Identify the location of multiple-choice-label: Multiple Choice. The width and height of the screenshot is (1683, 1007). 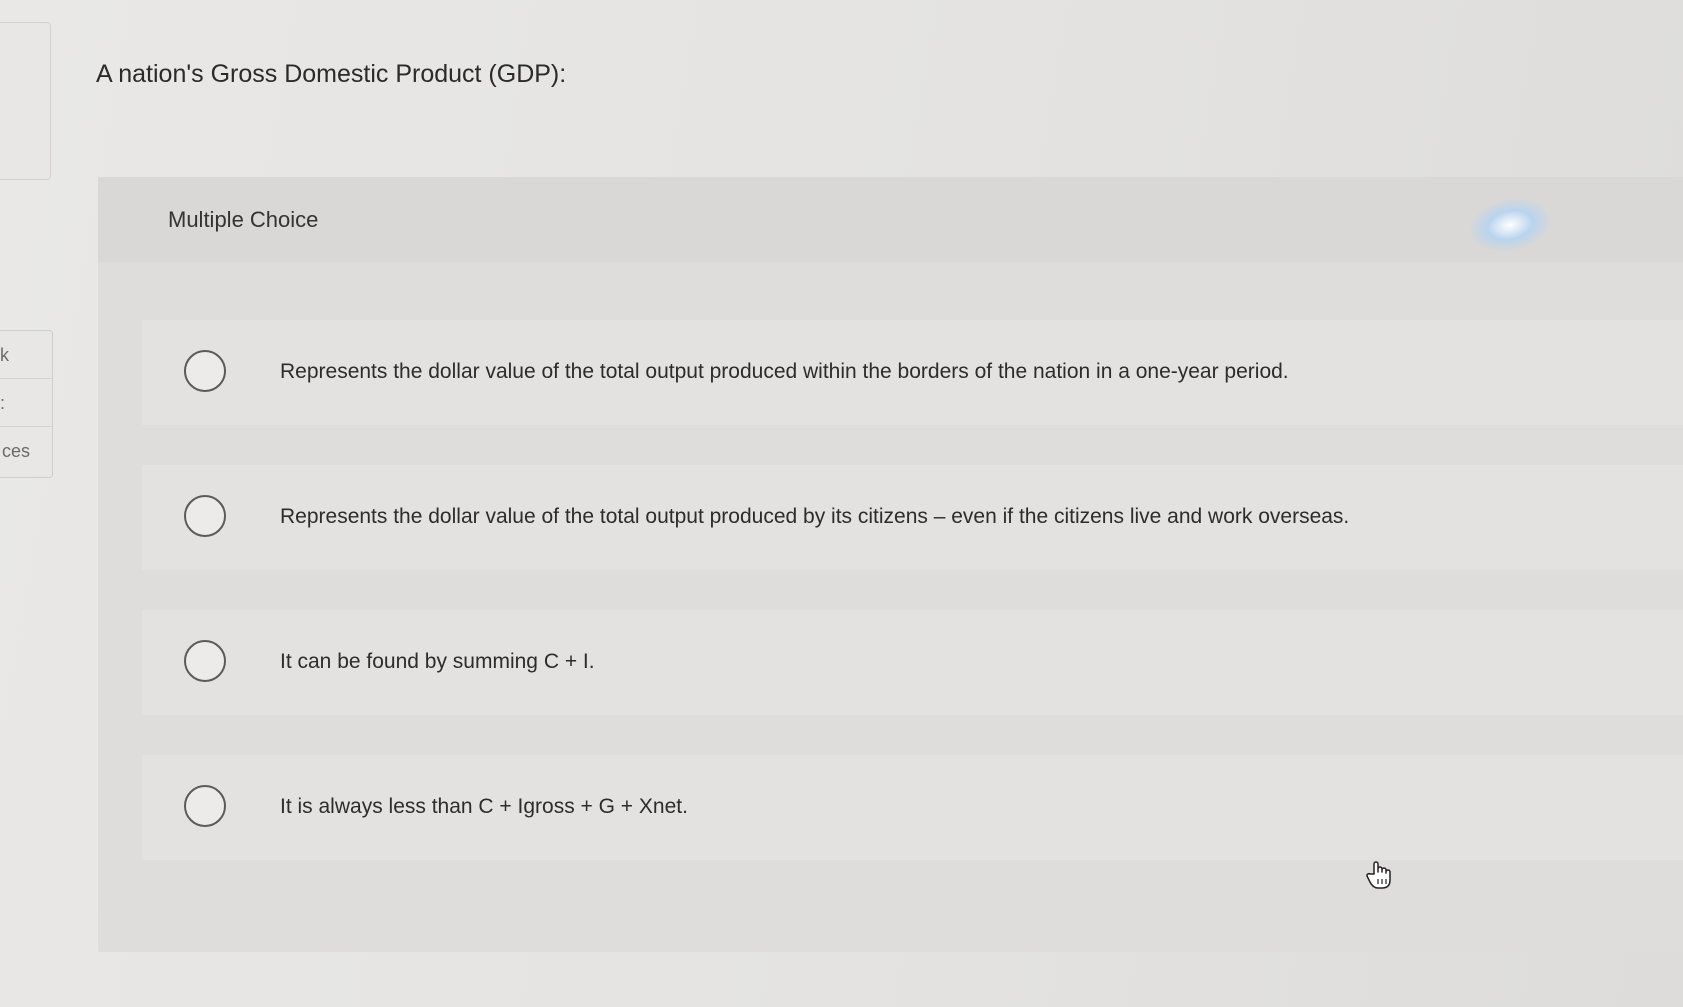
(243, 219).